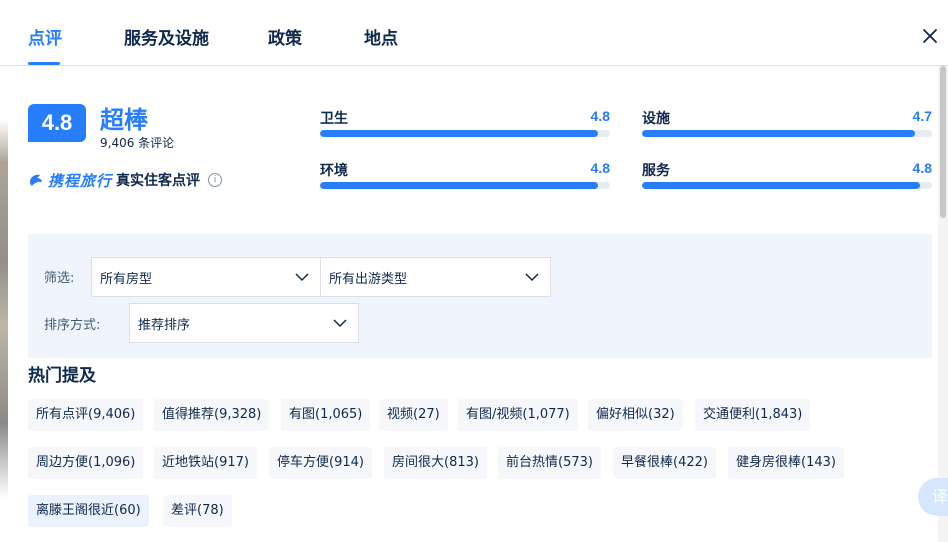  Describe the element at coordinates (786, 463) in the screenshot. I see `tag-great-gym: 健身房很棒(143)` at that location.